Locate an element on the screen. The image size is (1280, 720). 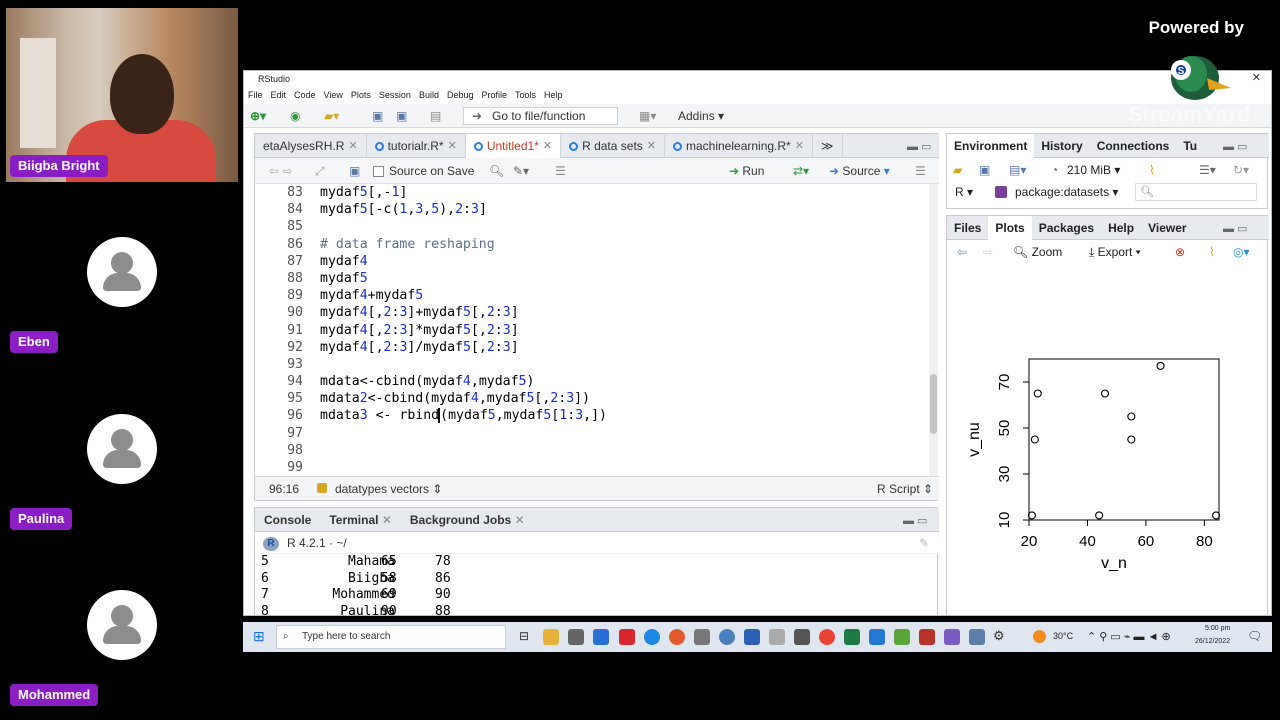
wand-icon: ✎▾ is located at coordinates (521, 171).